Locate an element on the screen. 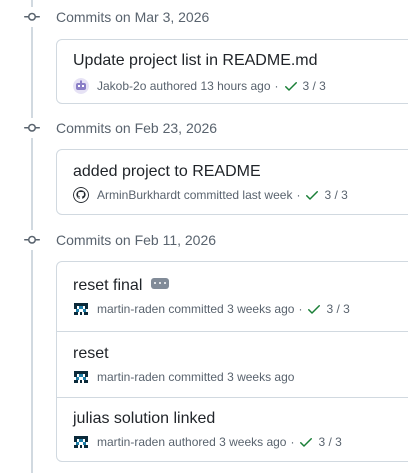  commit-title-line: added project to README is located at coordinates (240, 172).